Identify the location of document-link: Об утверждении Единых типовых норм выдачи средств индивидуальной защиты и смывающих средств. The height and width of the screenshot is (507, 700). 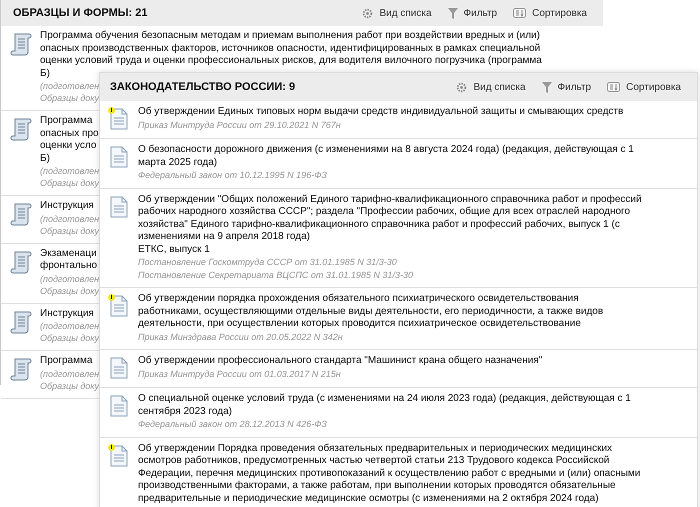
(390, 112).